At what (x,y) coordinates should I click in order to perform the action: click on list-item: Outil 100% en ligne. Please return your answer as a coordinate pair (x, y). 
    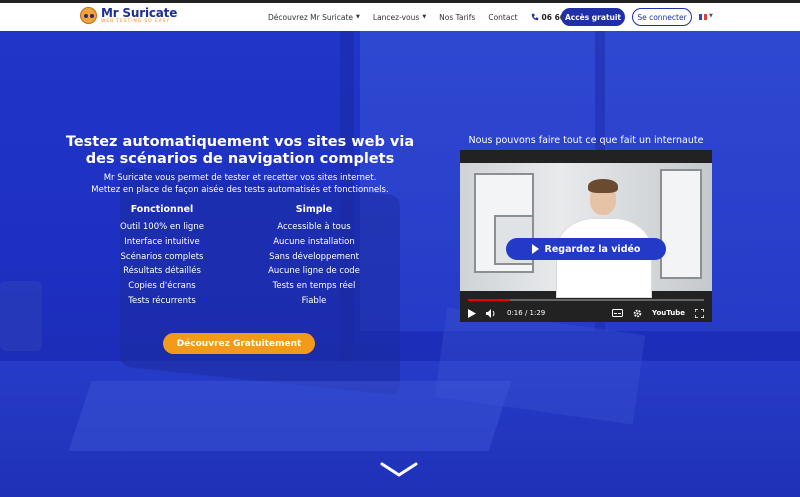
    Looking at the image, I should click on (162, 227).